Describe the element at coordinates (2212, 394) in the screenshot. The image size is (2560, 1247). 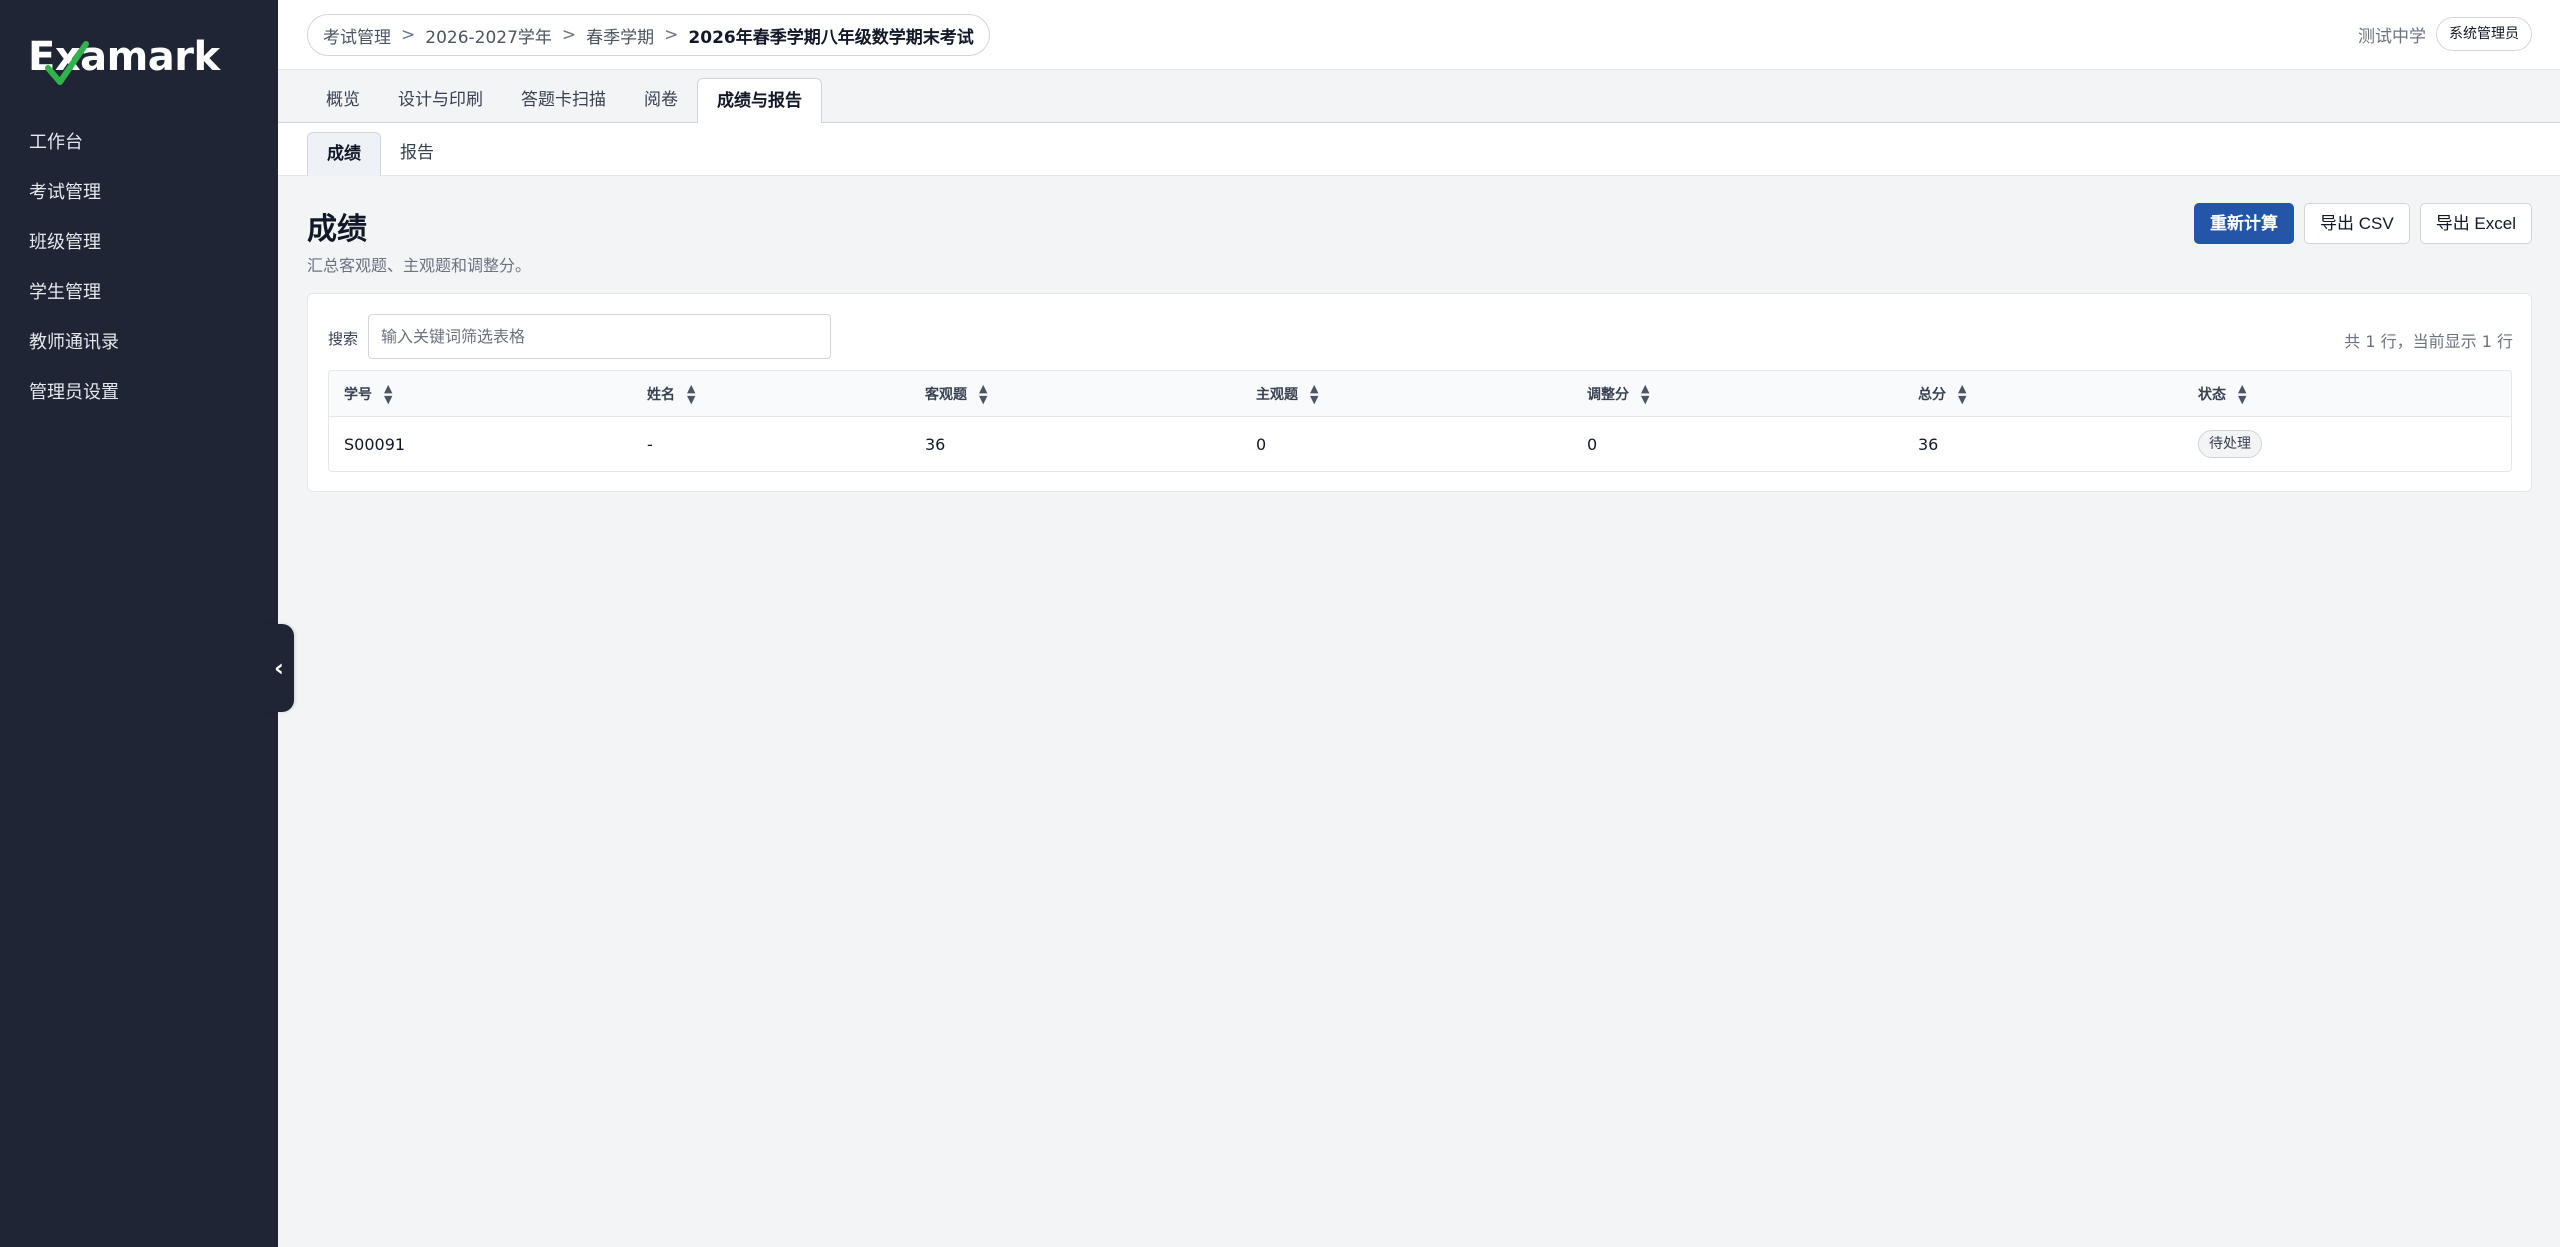
I see `column-header-label: 状态` at that location.